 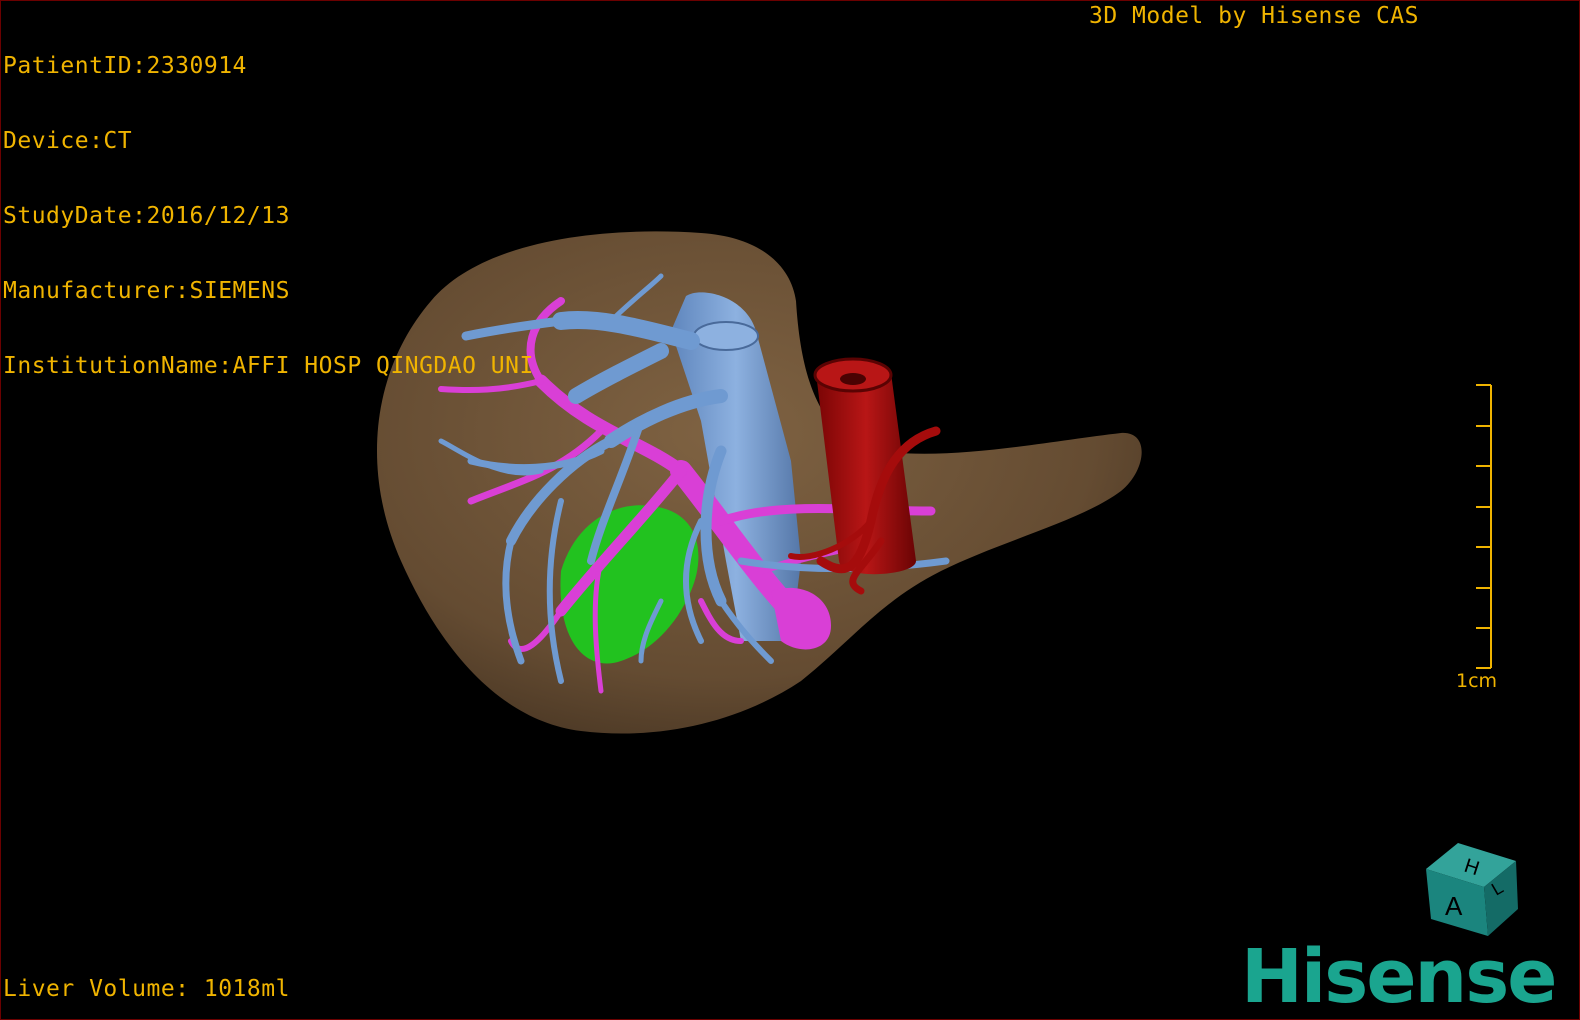 I want to click on institution-text: InstitutionName:AFFI HOSP QINGDAO UNI, so click(x=268, y=366).